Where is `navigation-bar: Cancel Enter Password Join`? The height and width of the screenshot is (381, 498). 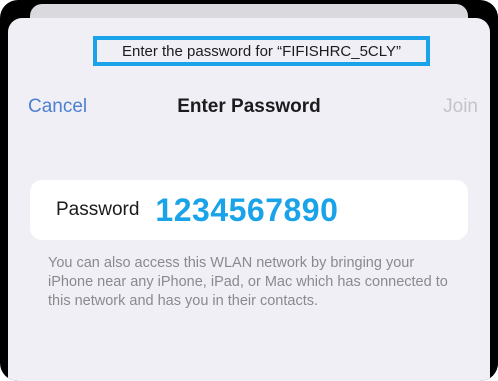 navigation-bar: Cancel Enter Password Join is located at coordinates (249, 107).